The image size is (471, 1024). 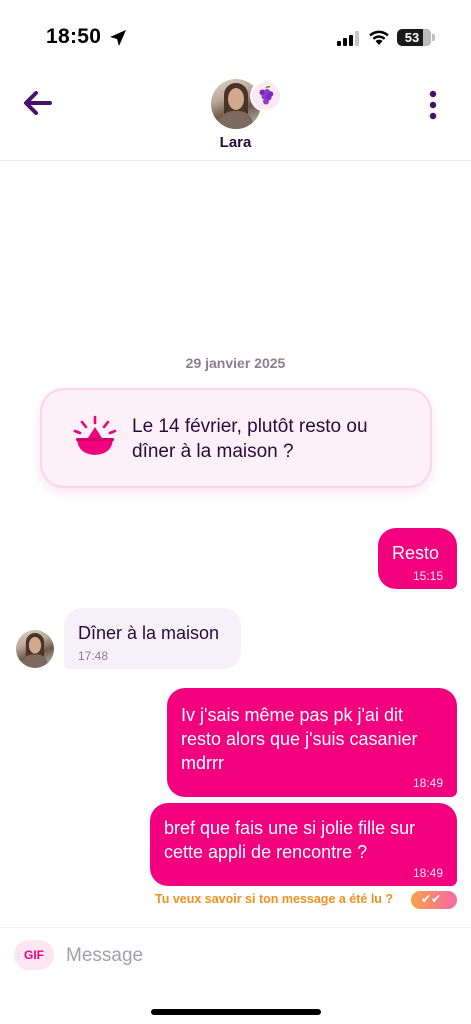 I want to click on cellular-signal-icon, so click(x=348, y=38).